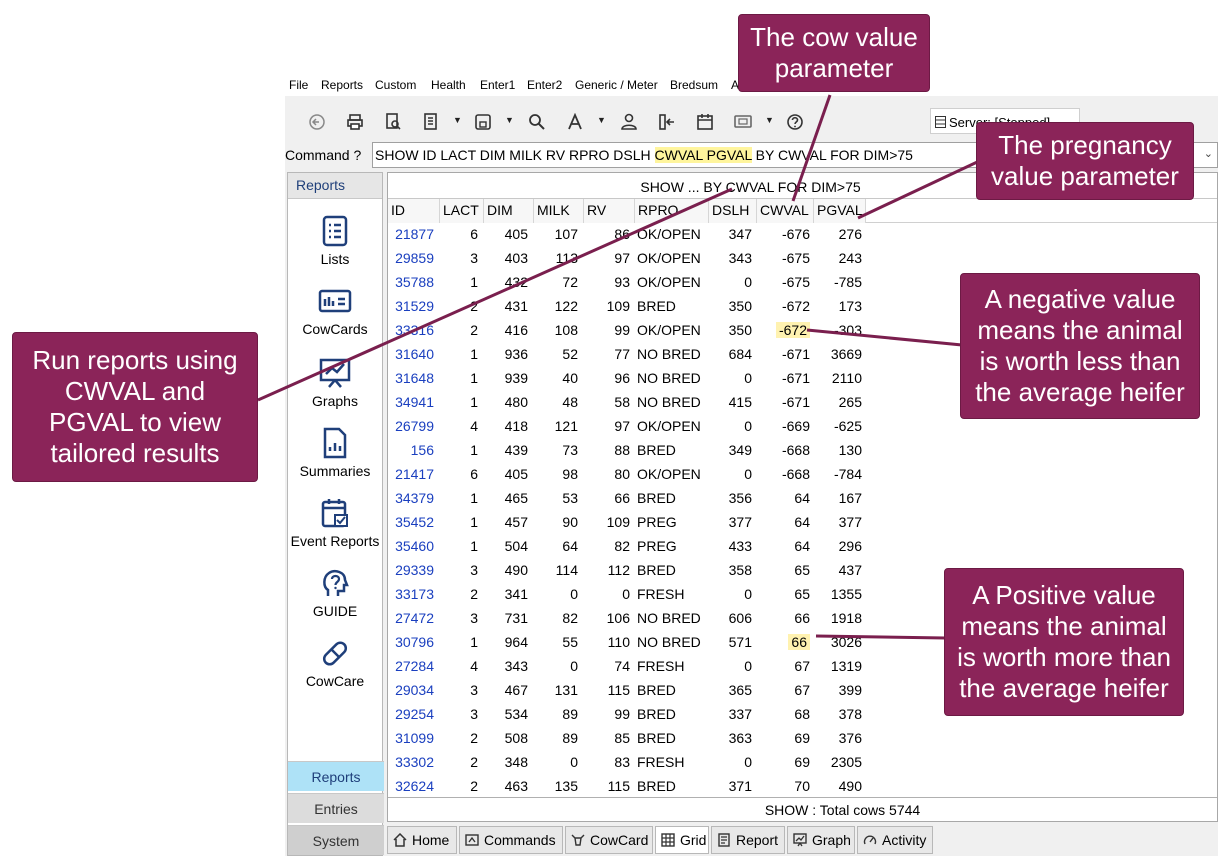 This screenshot has width=1218, height=856. I want to click on nav-item-summaries: Summaries, so click(335, 457).